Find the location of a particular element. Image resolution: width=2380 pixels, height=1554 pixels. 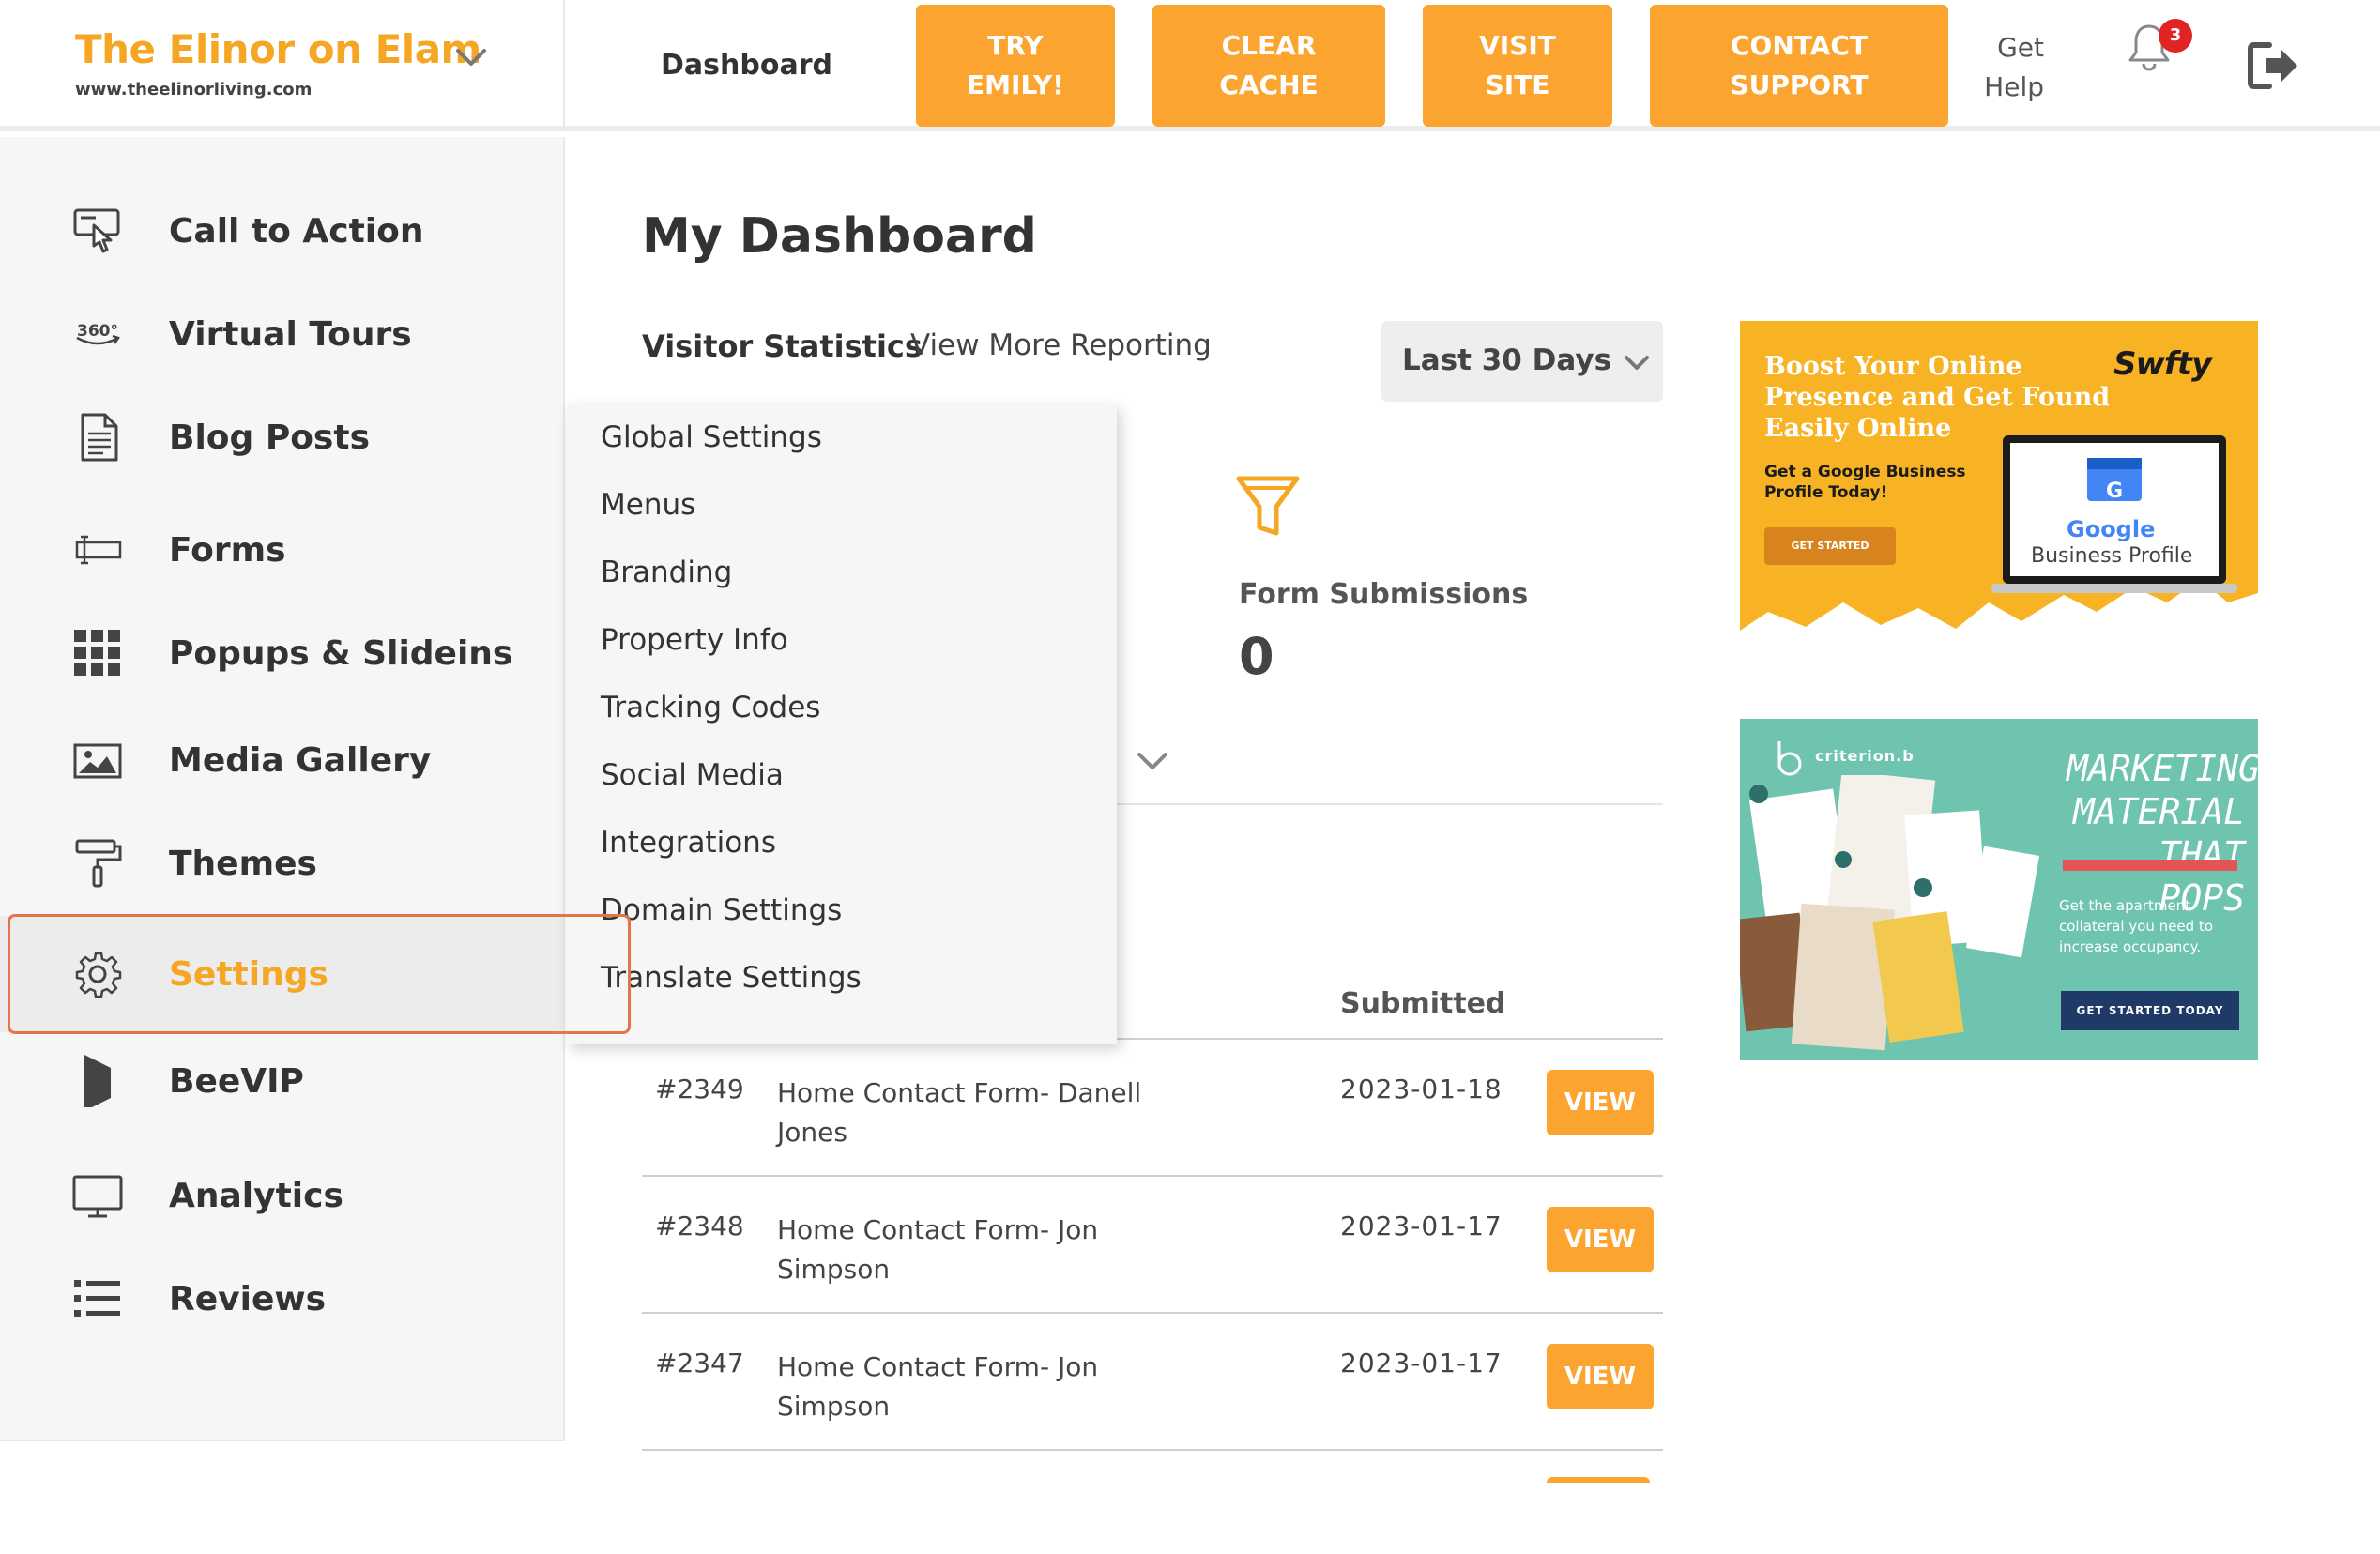

sidebar-label: Reviews is located at coordinates (248, 1298).